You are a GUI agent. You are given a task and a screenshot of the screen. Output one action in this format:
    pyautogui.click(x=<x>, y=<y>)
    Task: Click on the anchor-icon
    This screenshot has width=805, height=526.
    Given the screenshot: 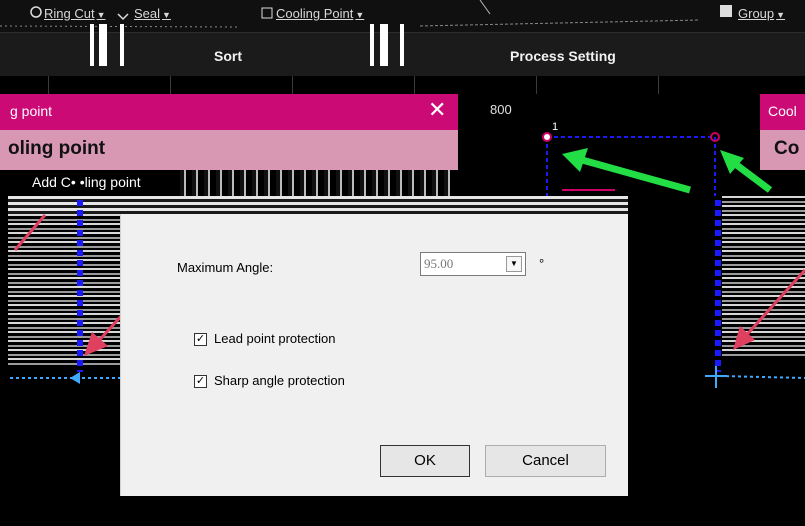 What is the action you would take?
    pyautogui.click(x=75, y=378)
    